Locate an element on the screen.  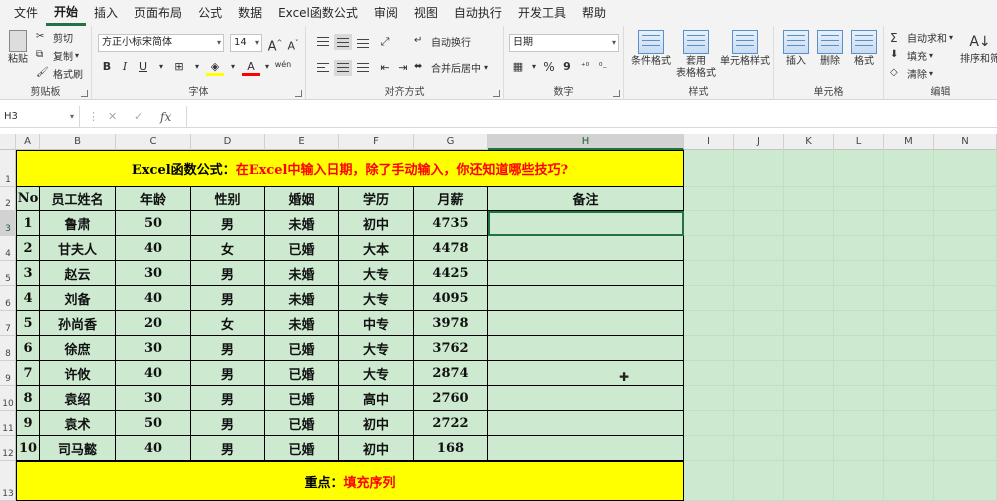
bold-button: B is located at coordinates (107, 67).